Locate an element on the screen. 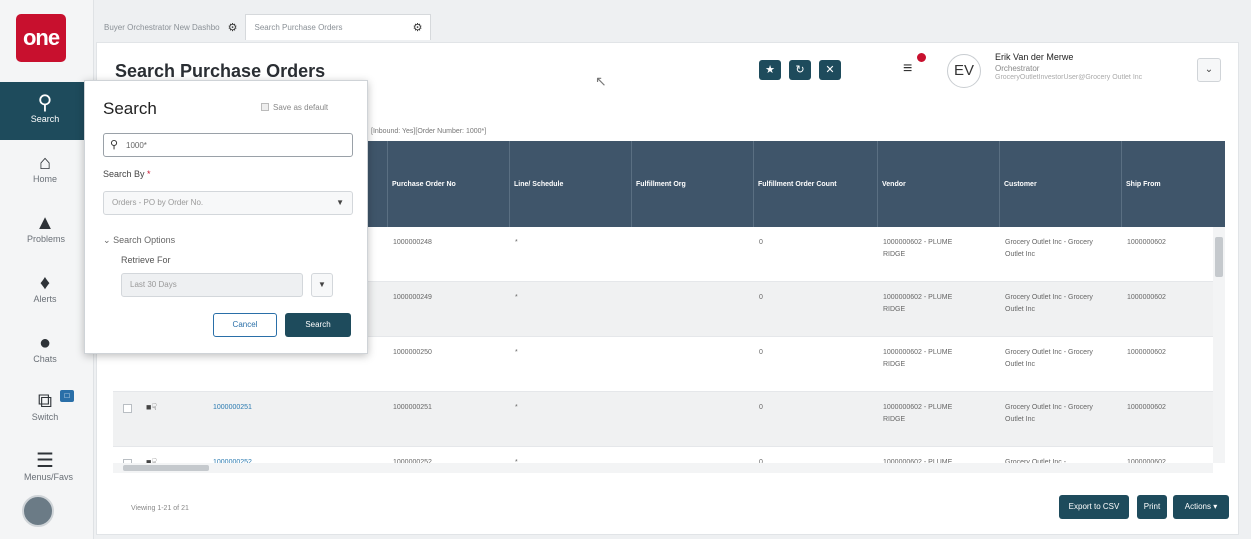  tab-search-purchase-orders: Search Purchase Orders ⚙ is located at coordinates (338, 27).